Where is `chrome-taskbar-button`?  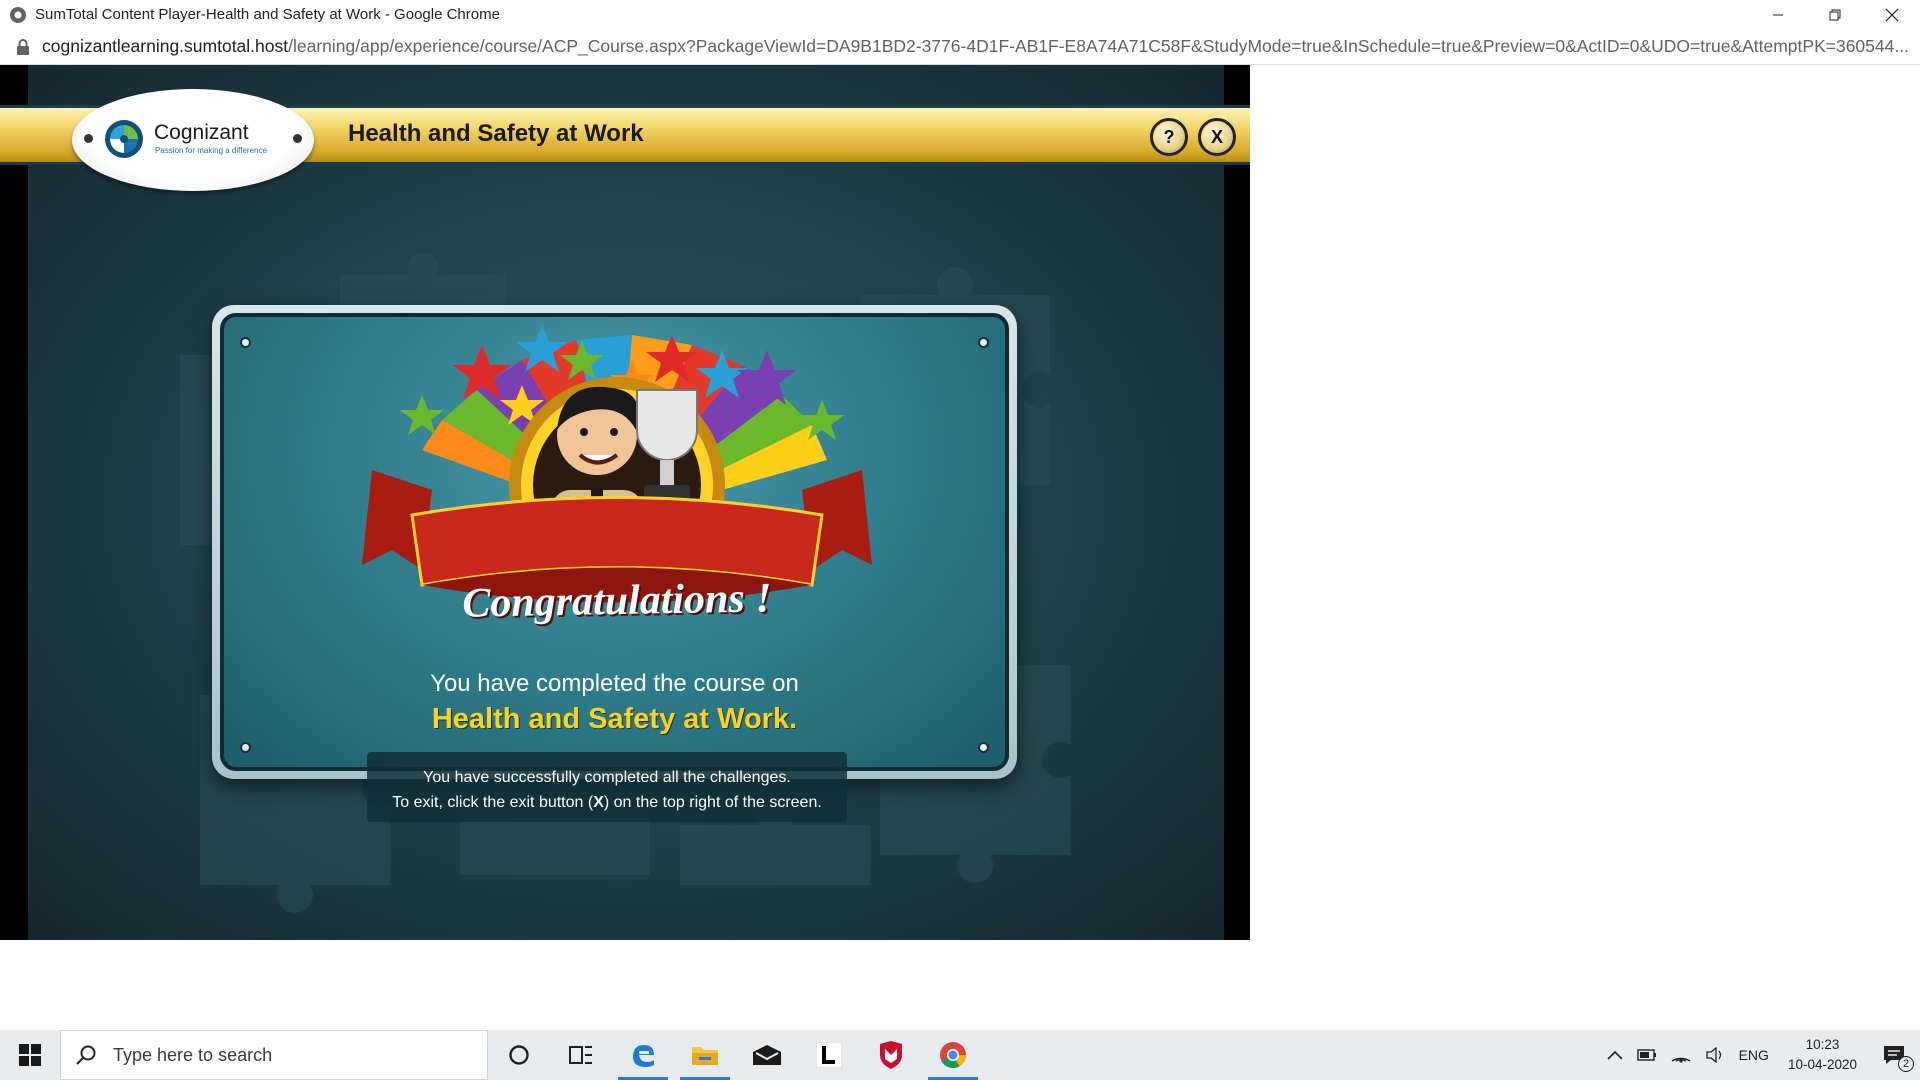
chrome-taskbar-button is located at coordinates (953, 1055).